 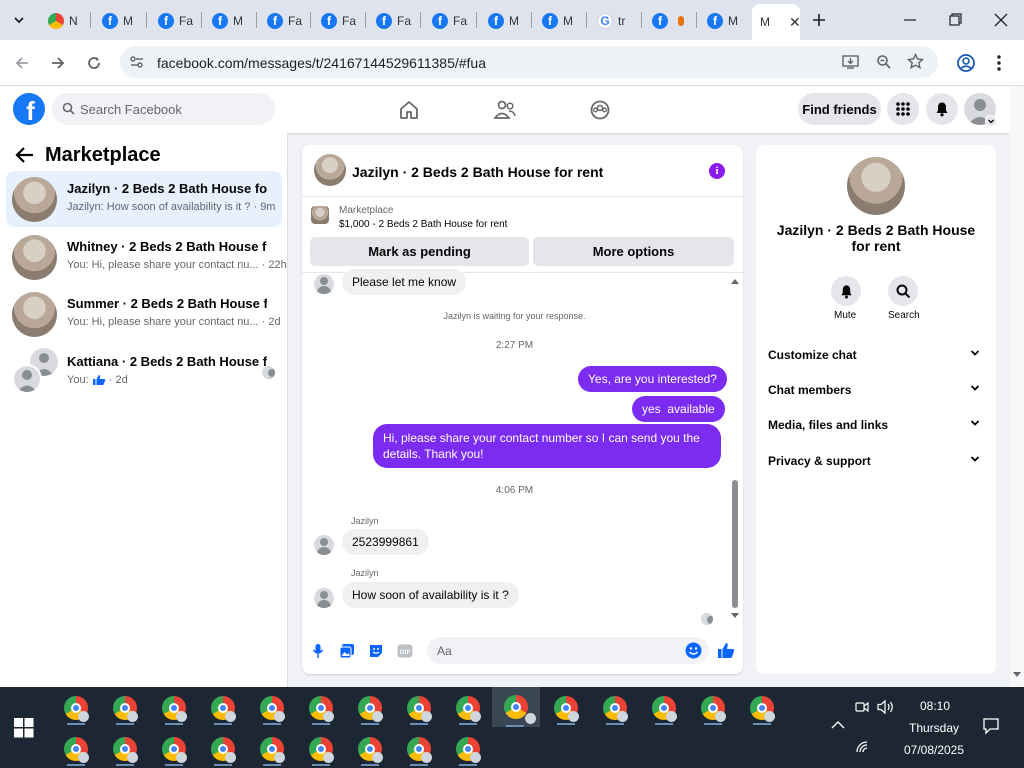 What do you see at coordinates (600, 110) in the screenshot?
I see `groups-nav-icon` at bounding box center [600, 110].